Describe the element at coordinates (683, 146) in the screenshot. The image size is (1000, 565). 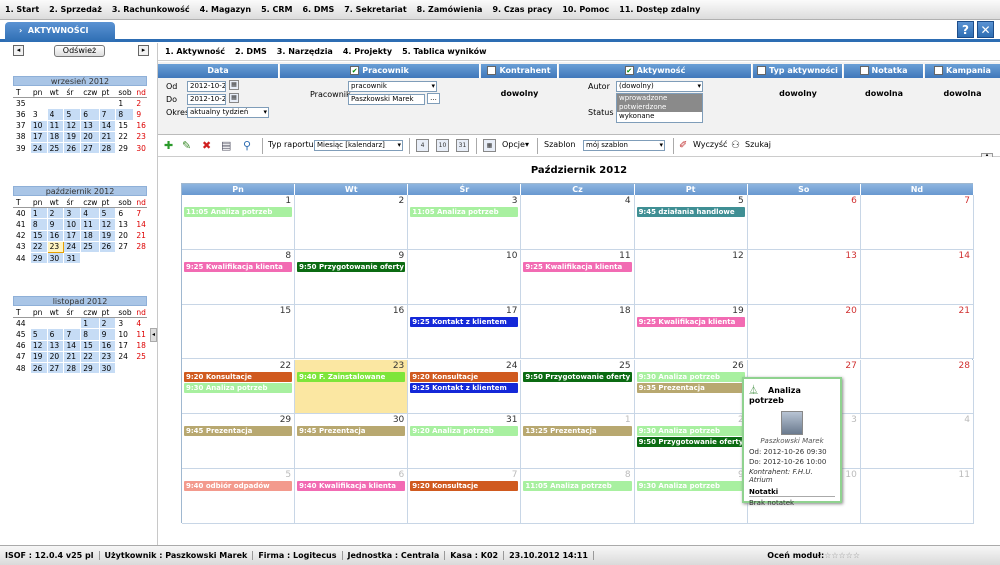
I see `eraser-icon: ✐` at that location.